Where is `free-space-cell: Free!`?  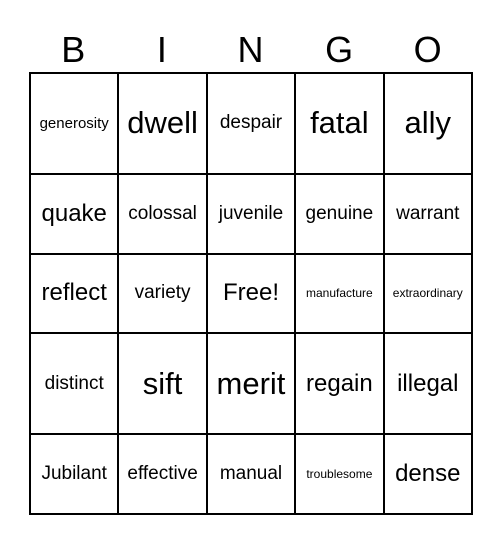
free-space-cell: Free! is located at coordinates (251, 293).